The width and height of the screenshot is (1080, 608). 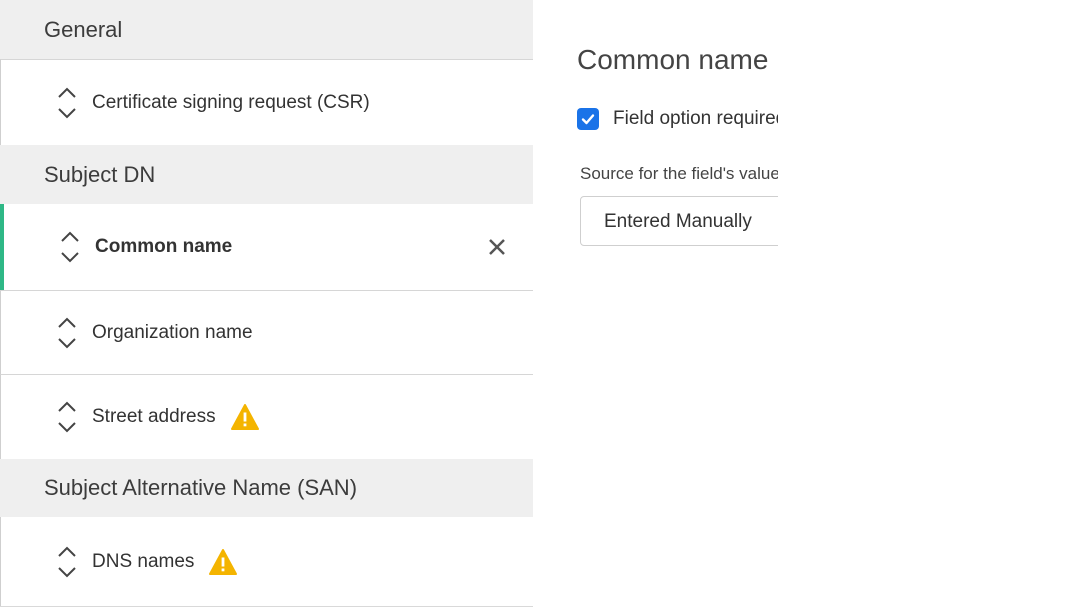 I want to click on source-select-value: Entered Manually, so click(x=678, y=221).